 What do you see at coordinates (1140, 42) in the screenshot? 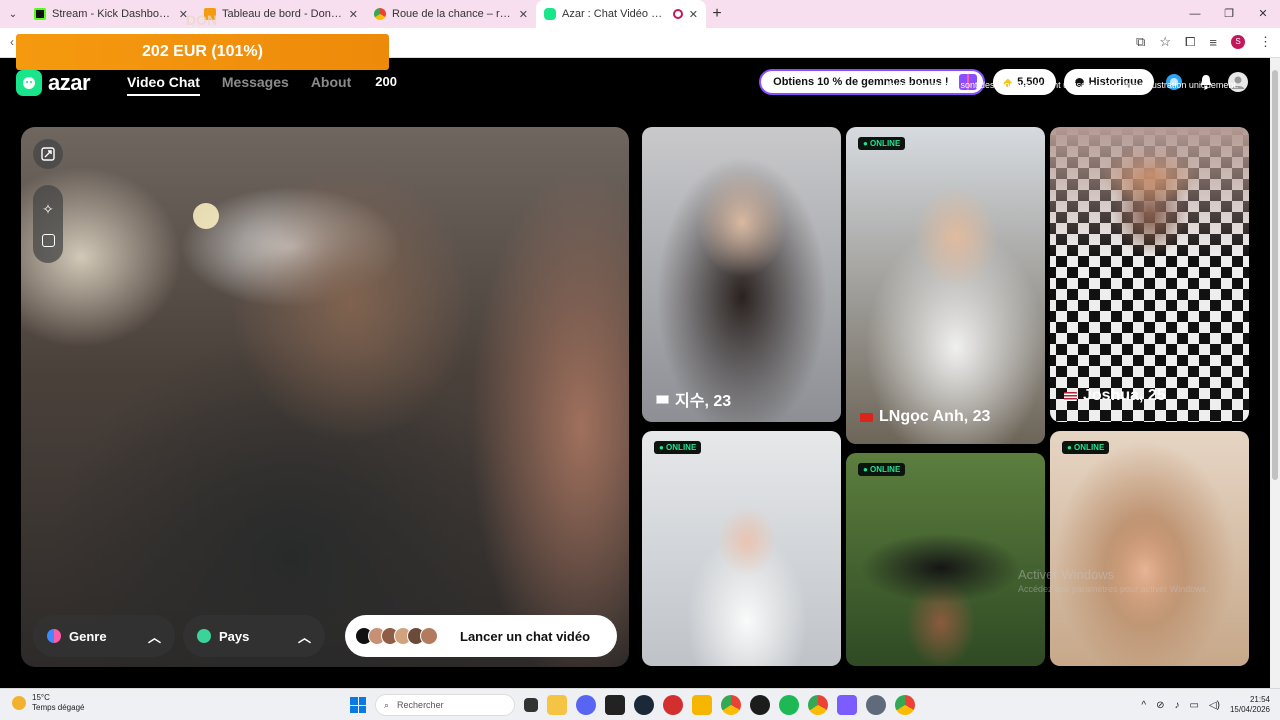
I see `install-app-icon: ⧉` at bounding box center [1140, 42].